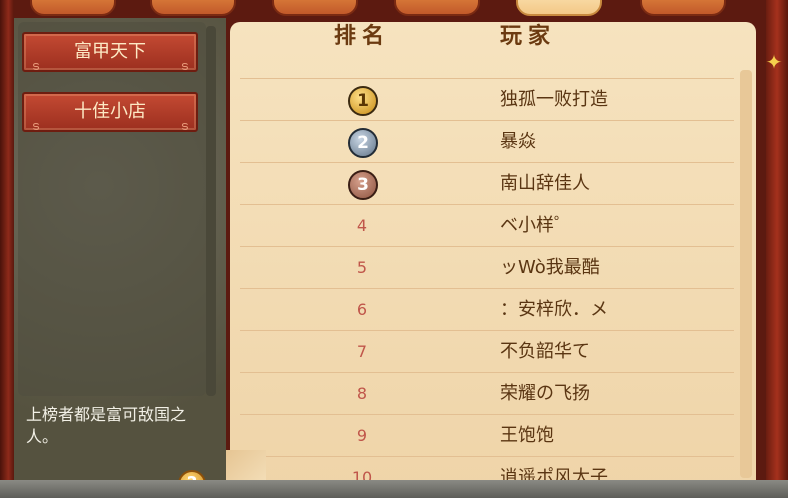 The width and height of the screenshot is (788, 498). I want to click on rank-number: 6, so click(362, 309).